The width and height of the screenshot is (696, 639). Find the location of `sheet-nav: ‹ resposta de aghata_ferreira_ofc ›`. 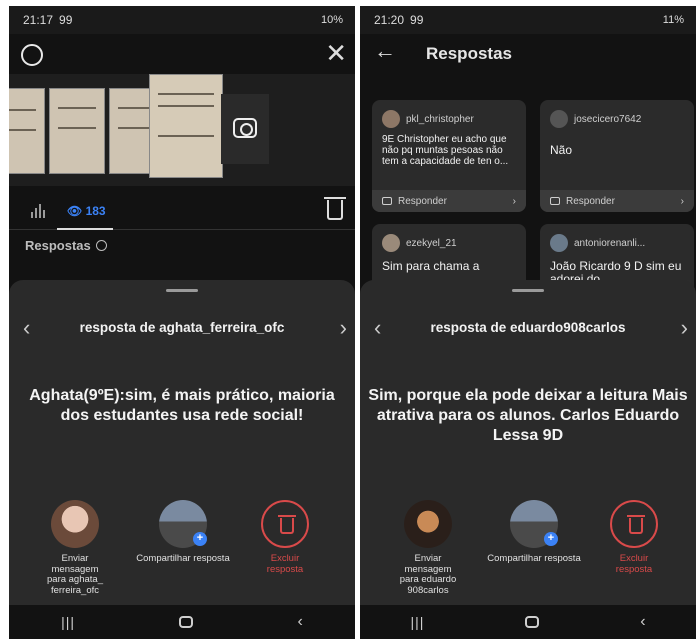

sheet-nav: ‹ resposta de aghata_ferreira_ofc › is located at coordinates (182, 329).